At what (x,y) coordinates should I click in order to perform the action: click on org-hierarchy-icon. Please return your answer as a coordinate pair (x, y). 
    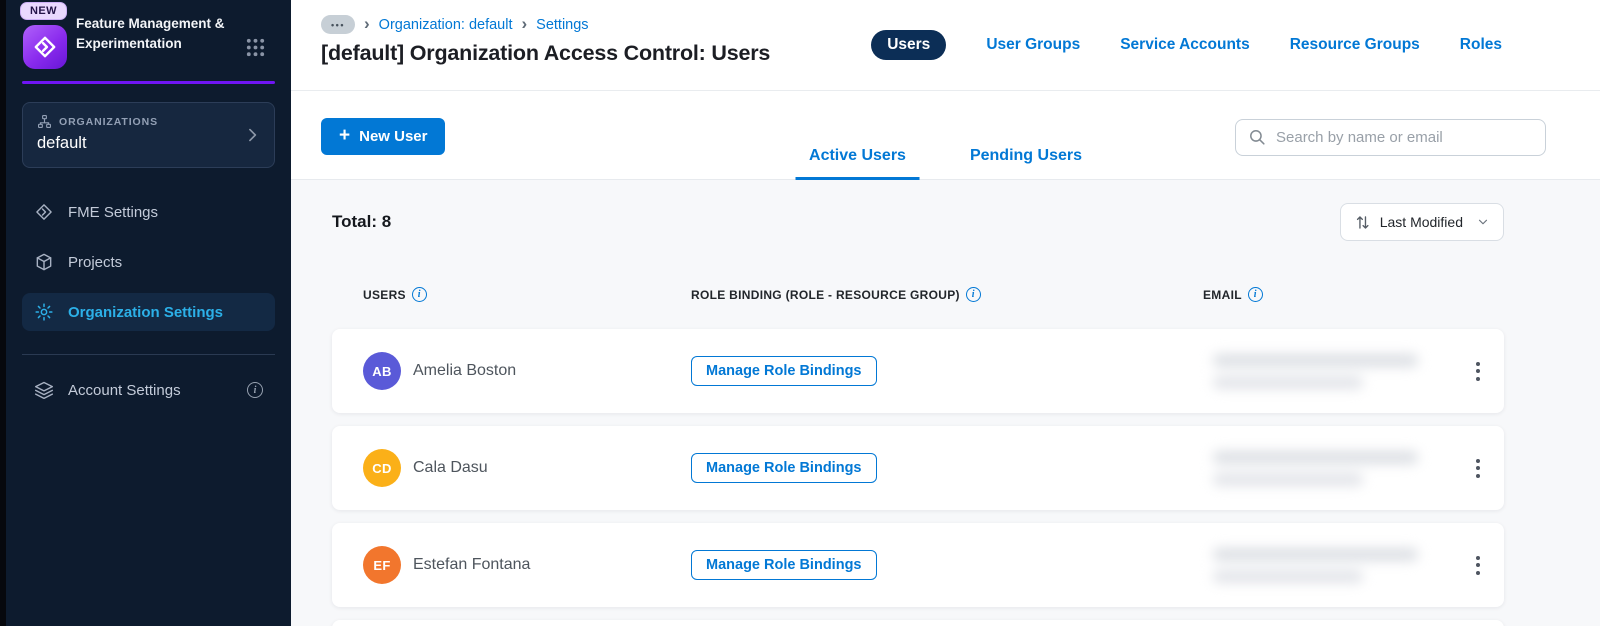
    Looking at the image, I should click on (44, 121).